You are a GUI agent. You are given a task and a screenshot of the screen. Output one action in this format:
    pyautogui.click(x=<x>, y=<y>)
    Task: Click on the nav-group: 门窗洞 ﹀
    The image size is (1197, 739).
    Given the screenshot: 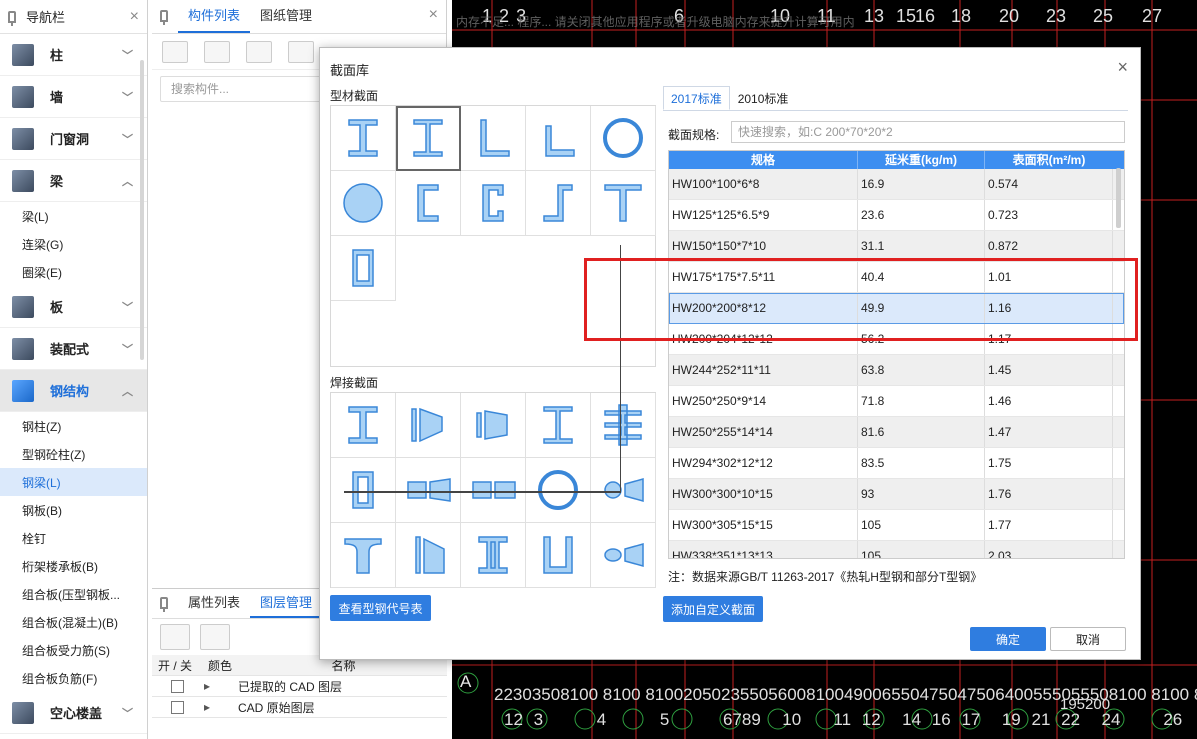 What is the action you would take?
    pyautogui.click(x=73, y=139)
    